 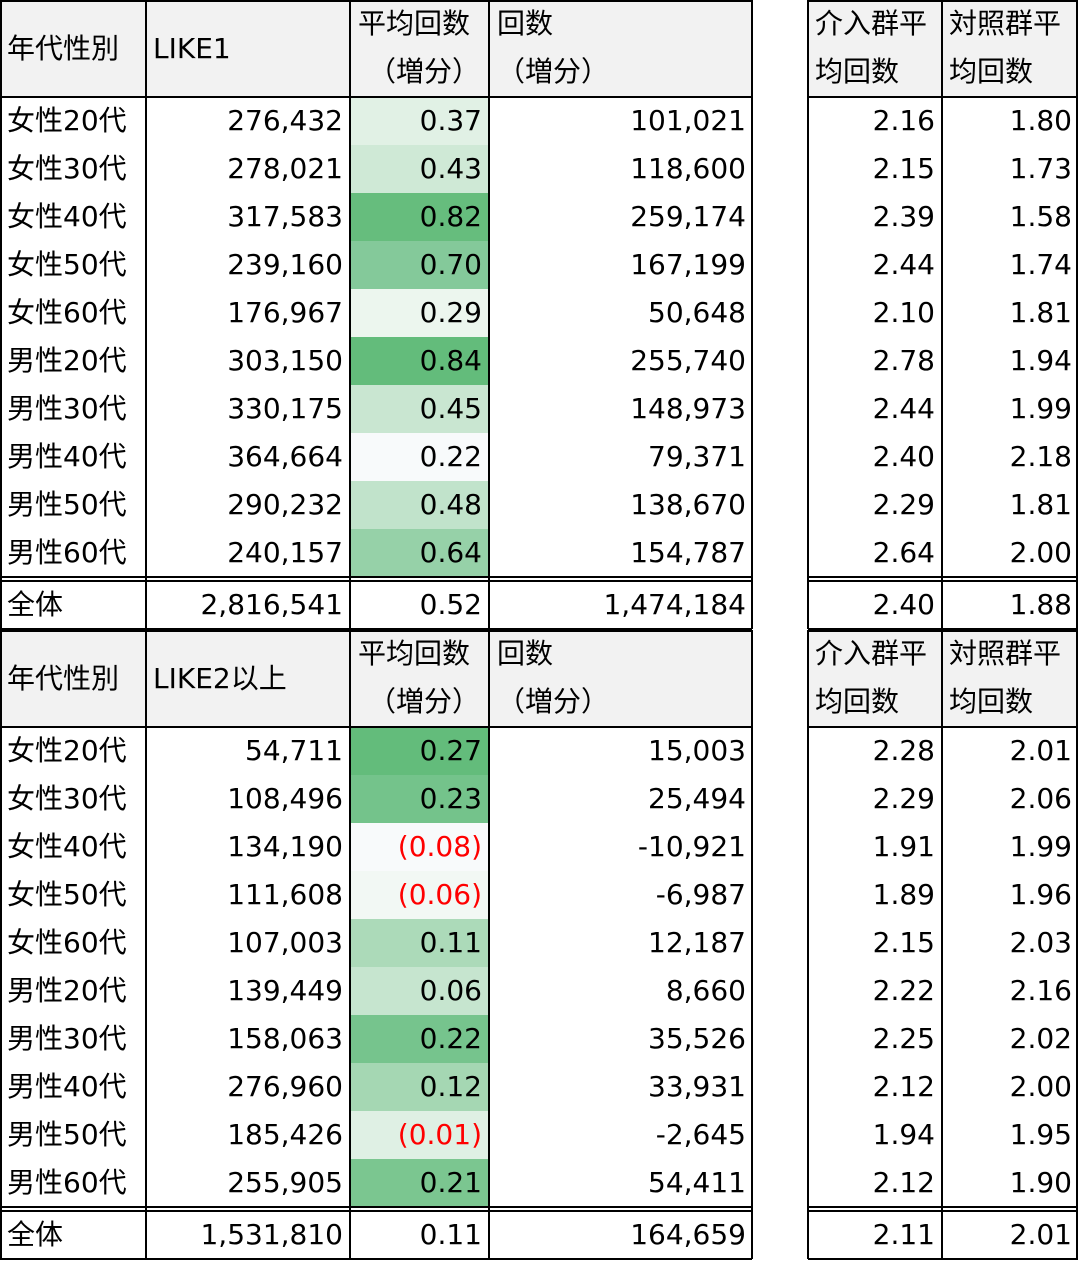 What do you see at coordinates (419, 169) in the screenshot?
I see `cell-avg: 0.43` at bounding box center [419, 169].